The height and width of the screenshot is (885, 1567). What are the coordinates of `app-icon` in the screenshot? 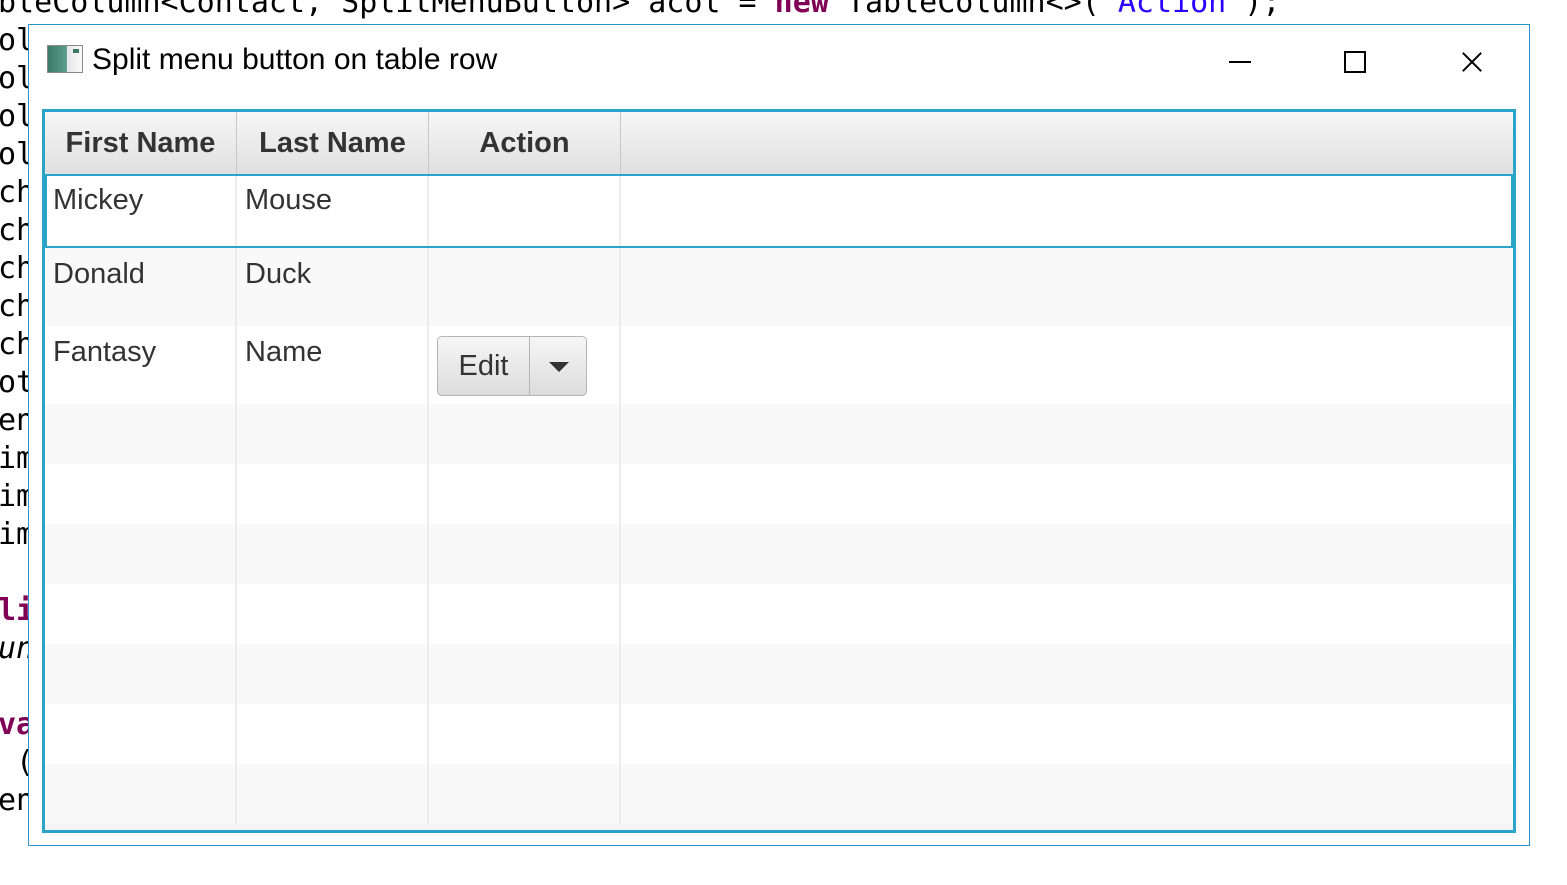 It's located at (65, 59).